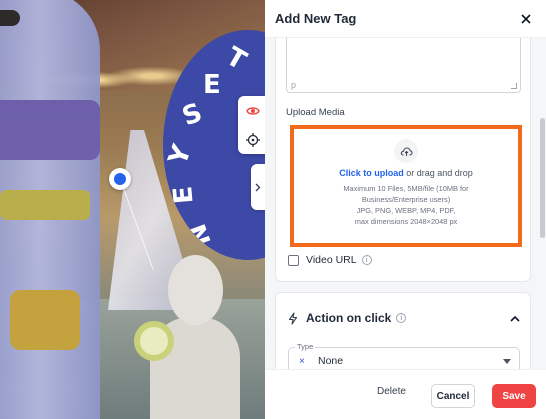  I want to click on image-toolbar, so click(253, 125).